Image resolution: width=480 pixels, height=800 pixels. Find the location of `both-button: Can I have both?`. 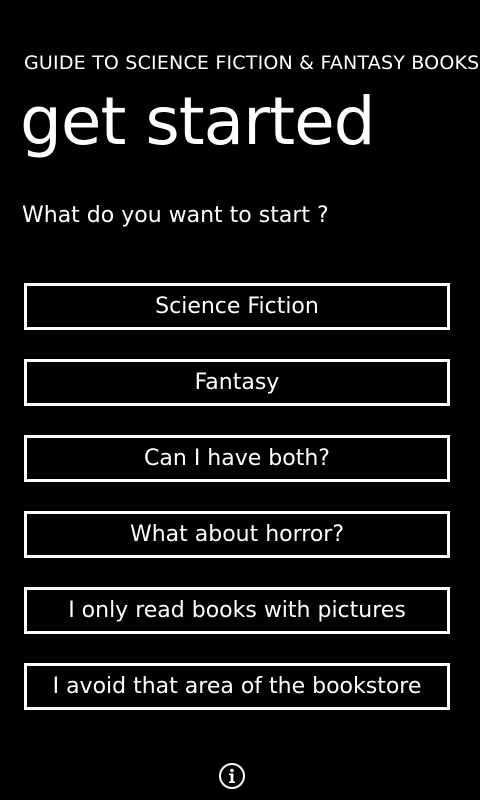

both-button: Can I have both? is located at coordinates (237, 458).